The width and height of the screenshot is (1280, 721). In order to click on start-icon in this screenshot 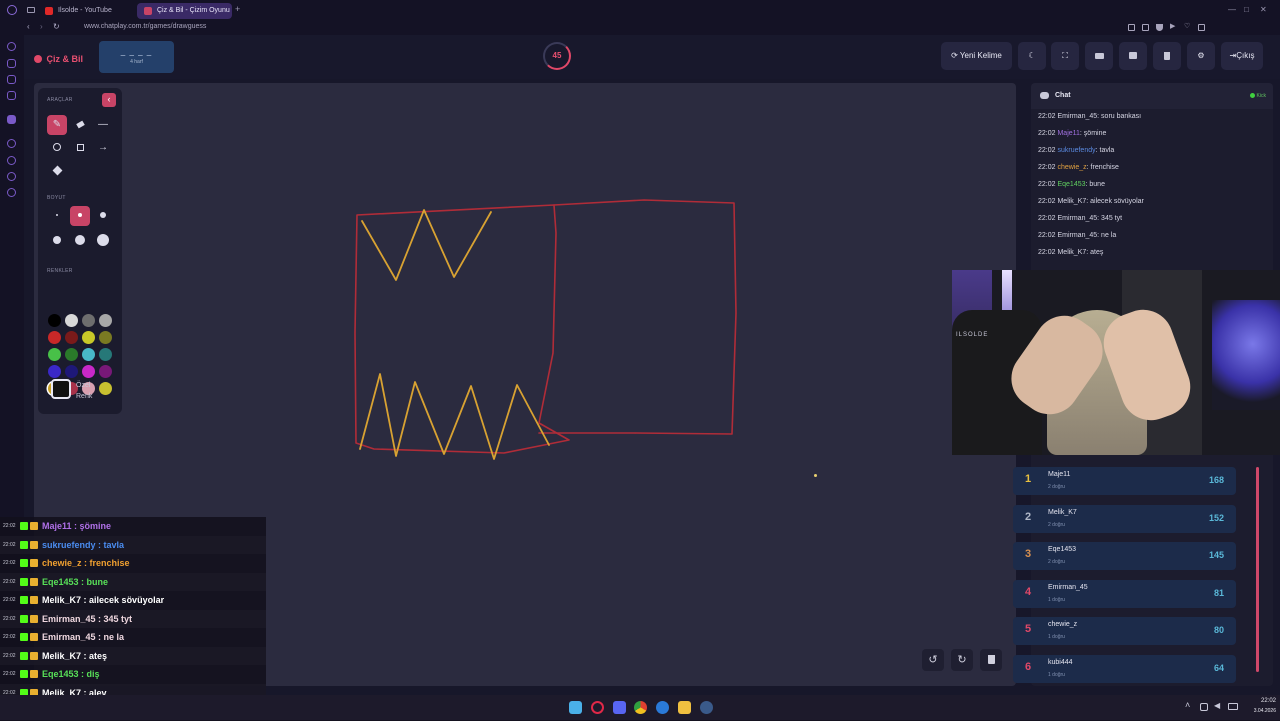, I will do `click(575, 707)`.